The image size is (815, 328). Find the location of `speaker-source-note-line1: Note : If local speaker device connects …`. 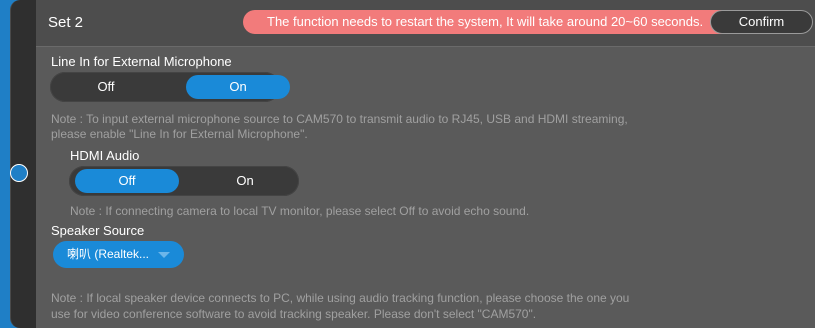

speaker-source-note-line1: Note : If local speaker device connects … is located at coordinates (340, 298).